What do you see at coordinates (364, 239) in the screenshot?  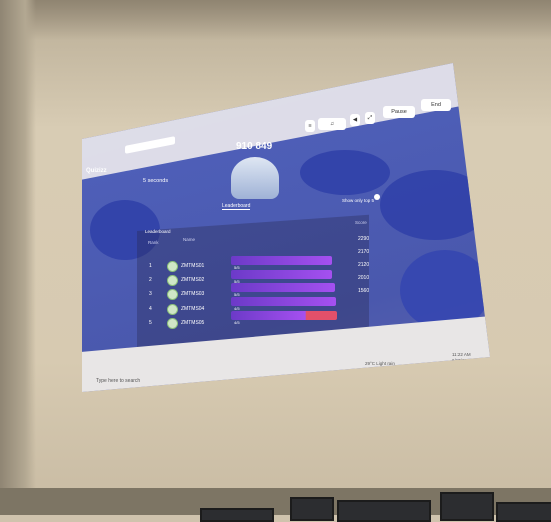 I see `row-score: 2290` at bounding box center [364, 239].